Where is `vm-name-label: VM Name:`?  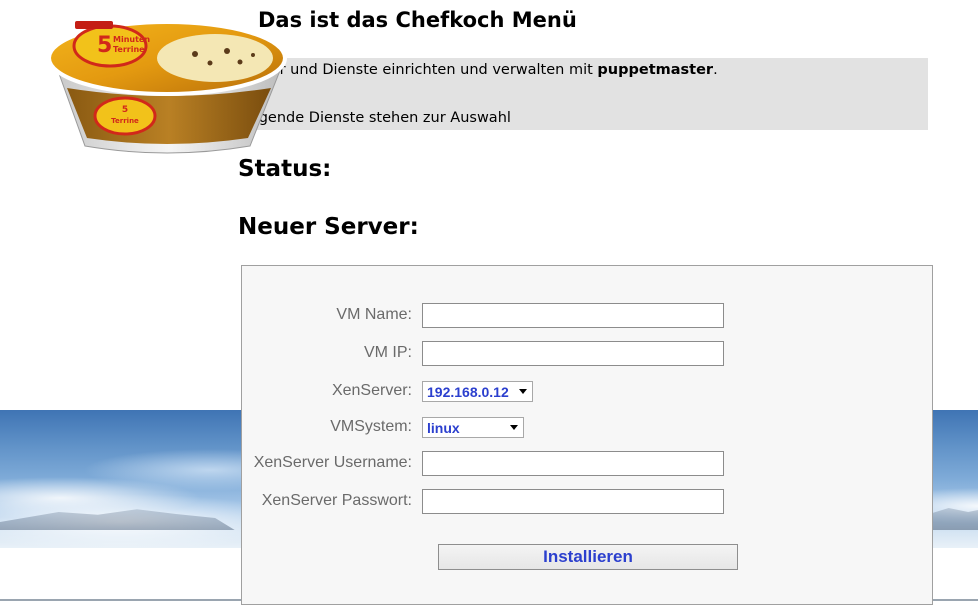 vm-name-label: VM Name: is located at coordinates (374, 314).